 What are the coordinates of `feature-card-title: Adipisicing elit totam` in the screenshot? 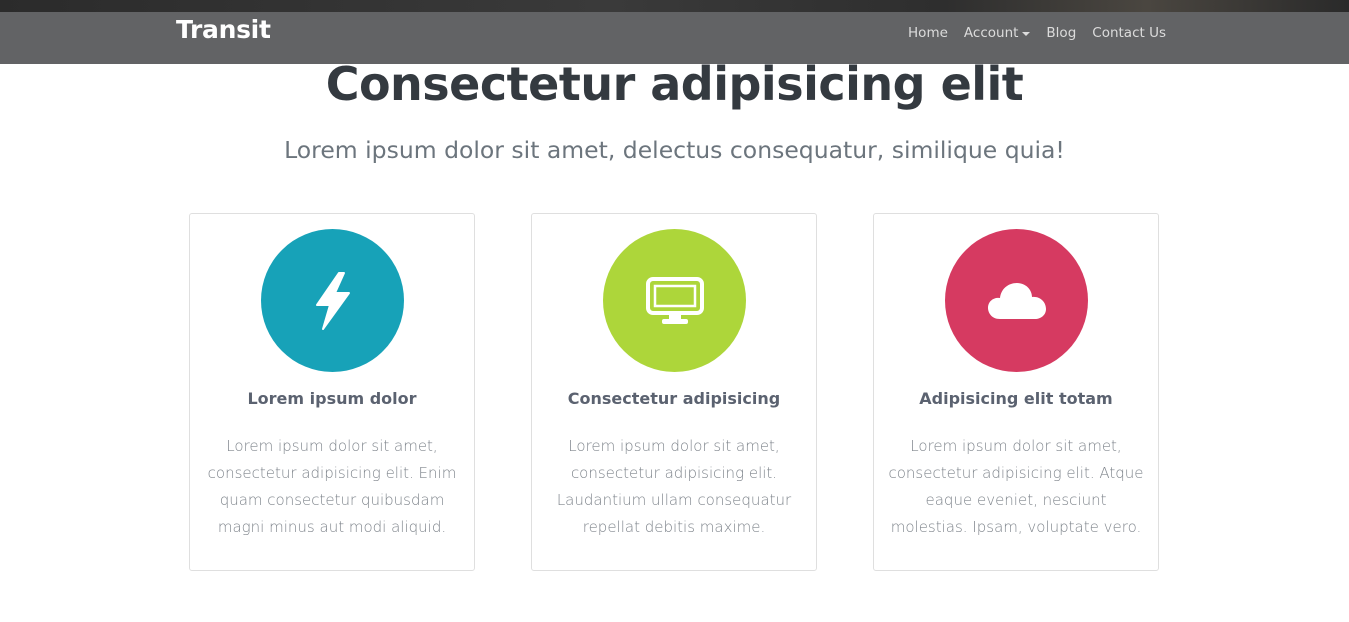 It's located at (1016, 398).